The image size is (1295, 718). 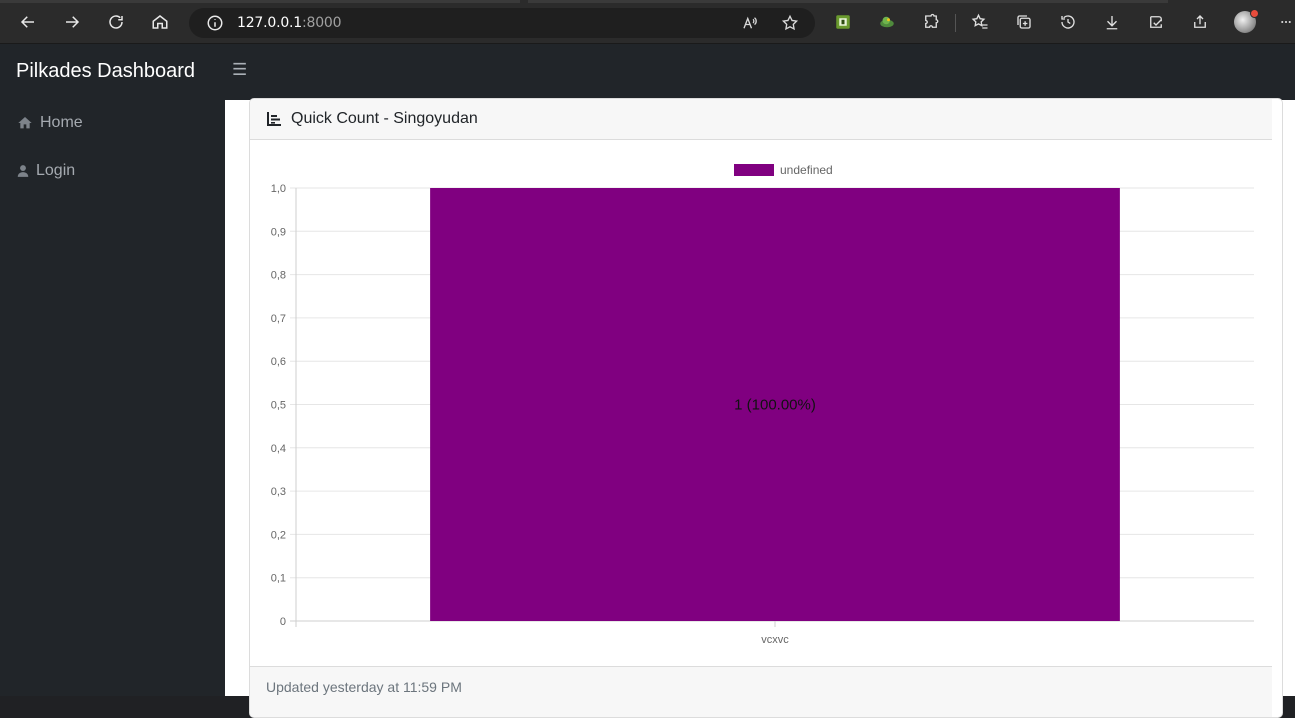 I want to click on y-tick-label: 0,9, so click(x=278, y=232).